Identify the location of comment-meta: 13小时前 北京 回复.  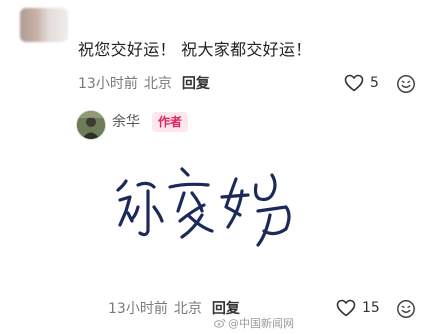
(144, 84).